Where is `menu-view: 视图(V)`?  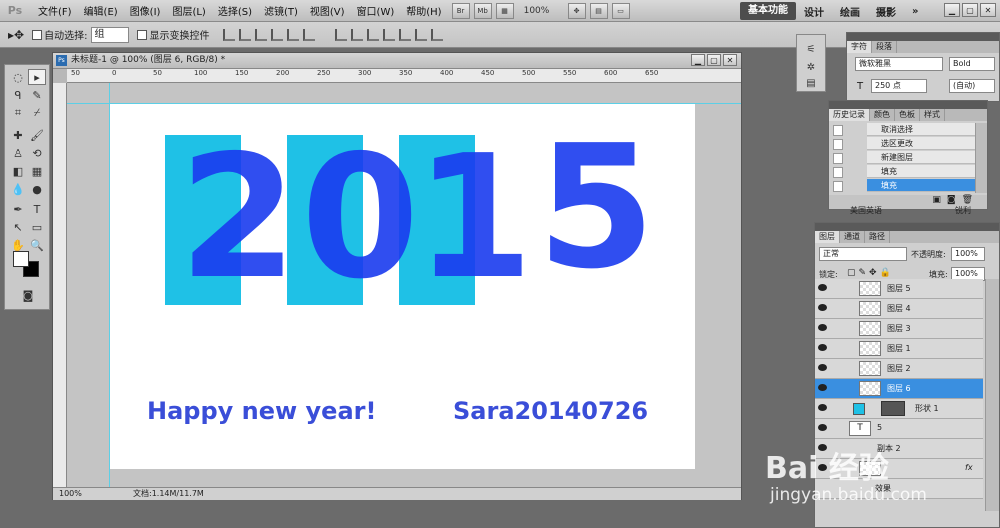 menu-view: 视图(V) is located at coordinates (327, 10).